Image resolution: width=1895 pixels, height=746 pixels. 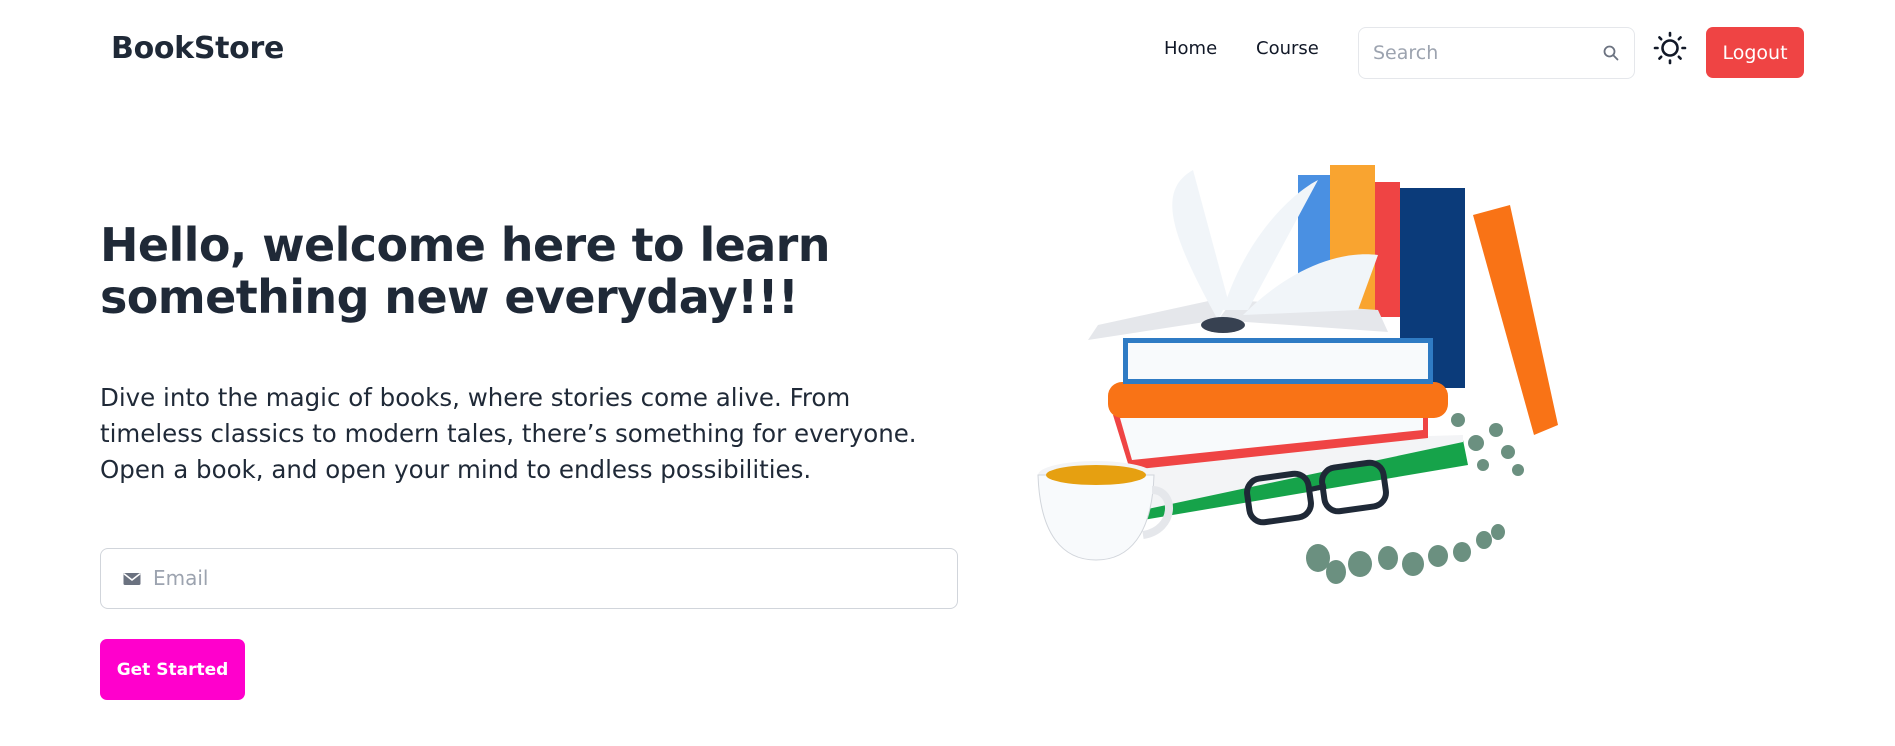 I want to click on hero-title-line-1: Hello, welcome here to learn, so click(x=465, y=245).